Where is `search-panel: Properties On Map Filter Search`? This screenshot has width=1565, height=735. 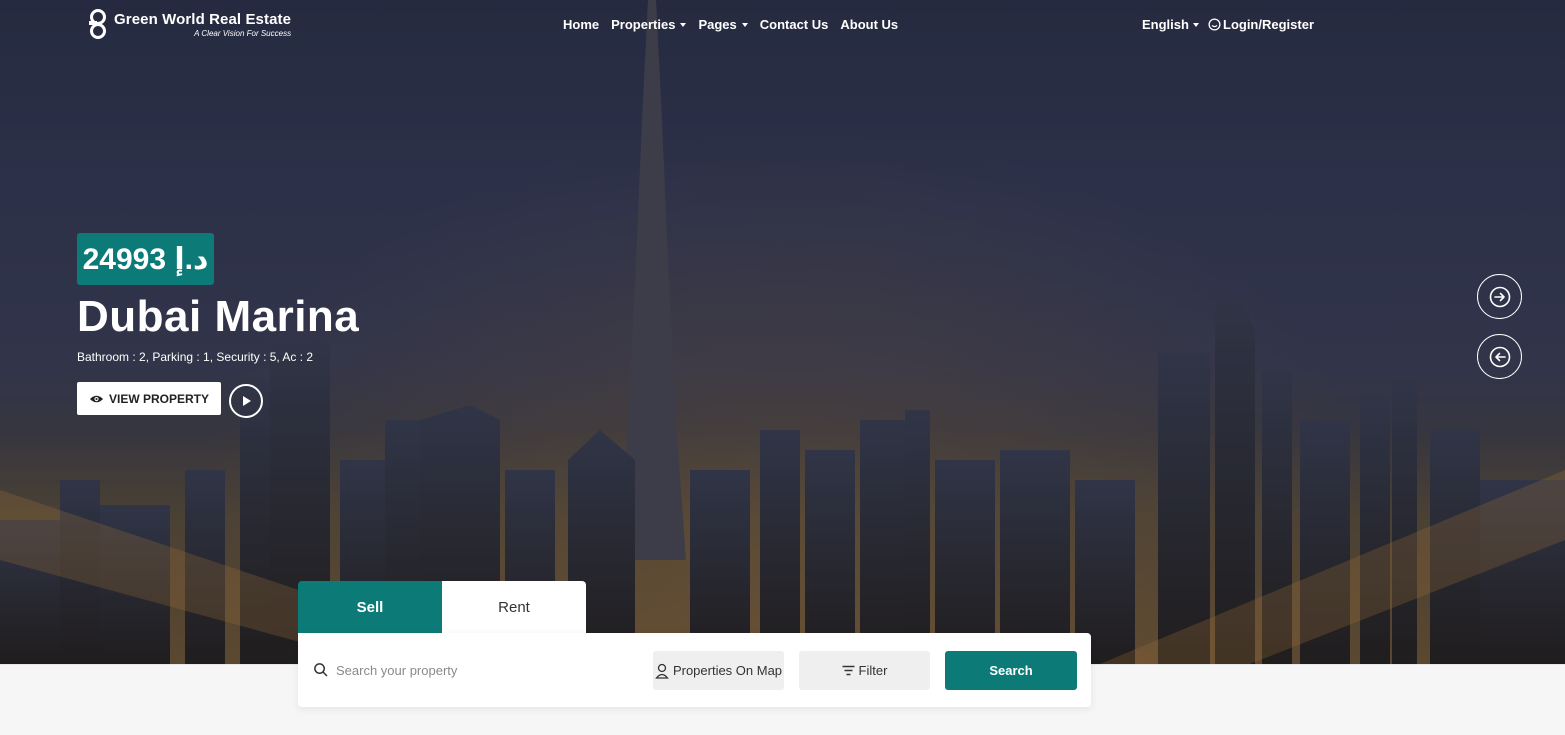
search-panel: Properties On Map Filter Search is located at coordinates (694, 670).